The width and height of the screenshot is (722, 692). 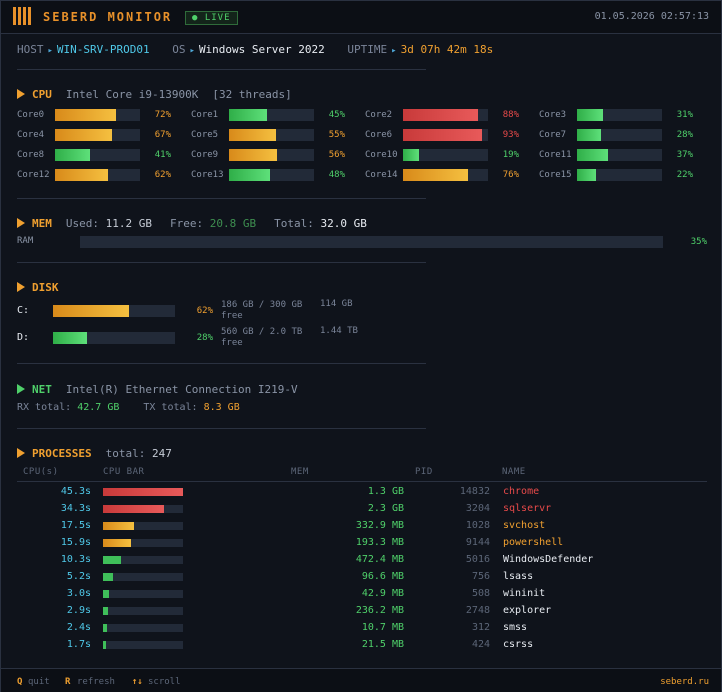 I want to click on core-pct: 67%, so click(x=162, y=135).